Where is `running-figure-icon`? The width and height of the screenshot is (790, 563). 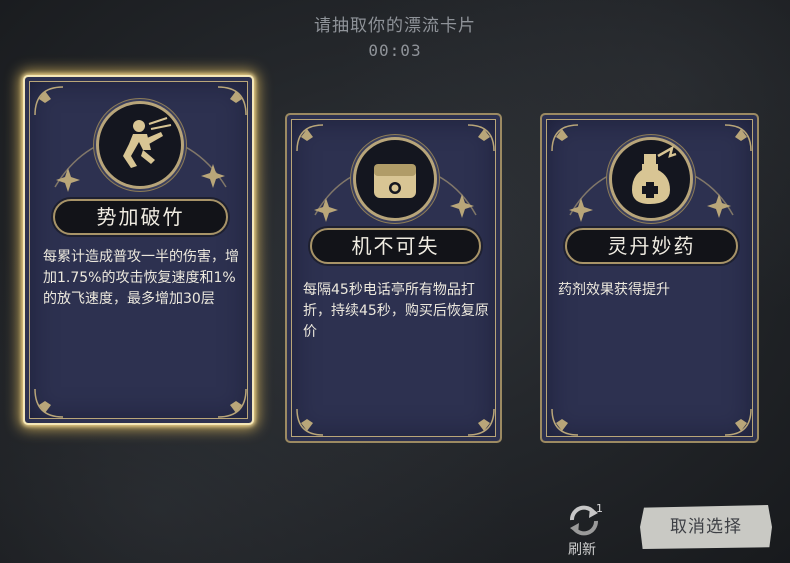 running-figure-icon is located at coordinates (147, 142).